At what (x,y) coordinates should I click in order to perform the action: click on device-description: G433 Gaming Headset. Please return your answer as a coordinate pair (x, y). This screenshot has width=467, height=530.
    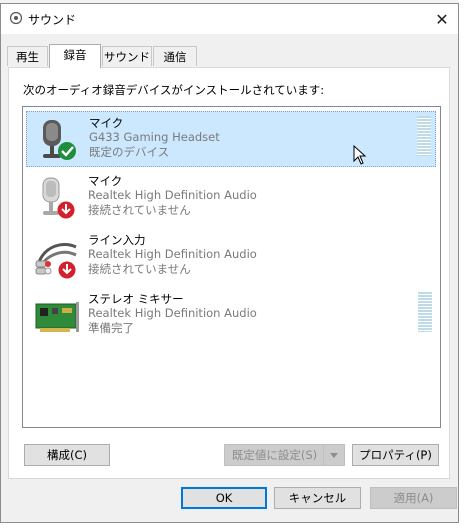
    Looking at the image, I should click on (154, 137).